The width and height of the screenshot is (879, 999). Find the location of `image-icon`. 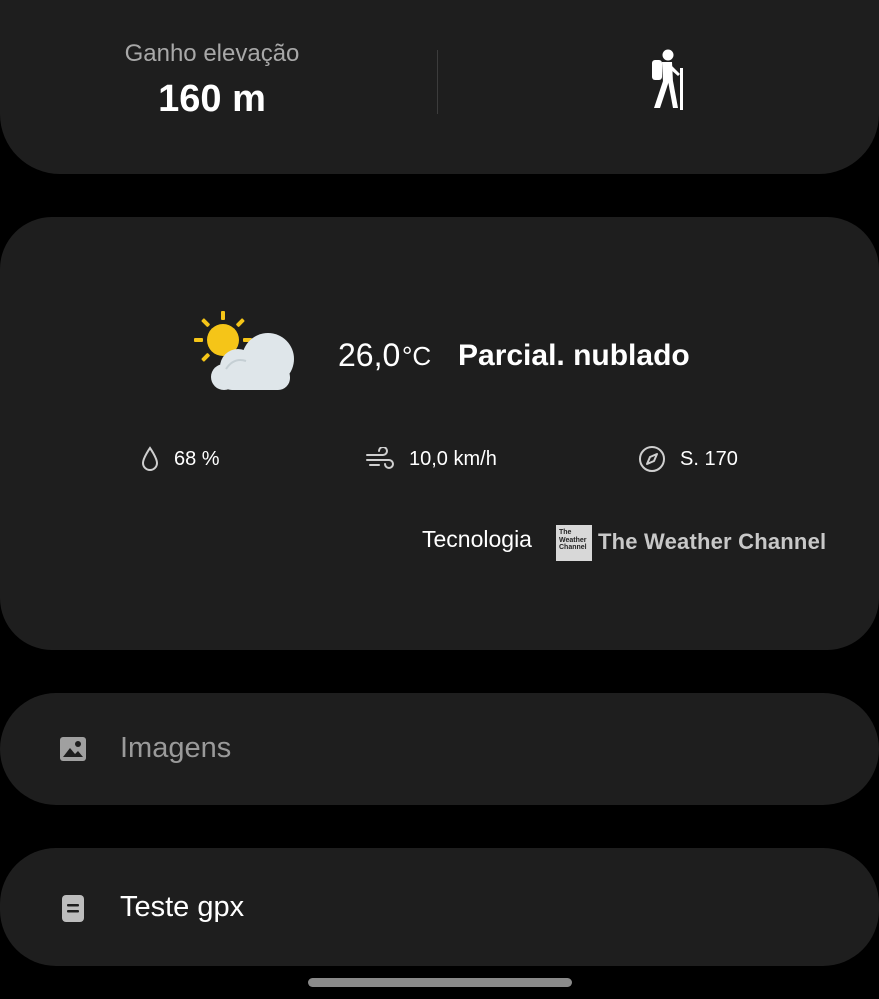

image-icon is located at coordinates (73, 749).